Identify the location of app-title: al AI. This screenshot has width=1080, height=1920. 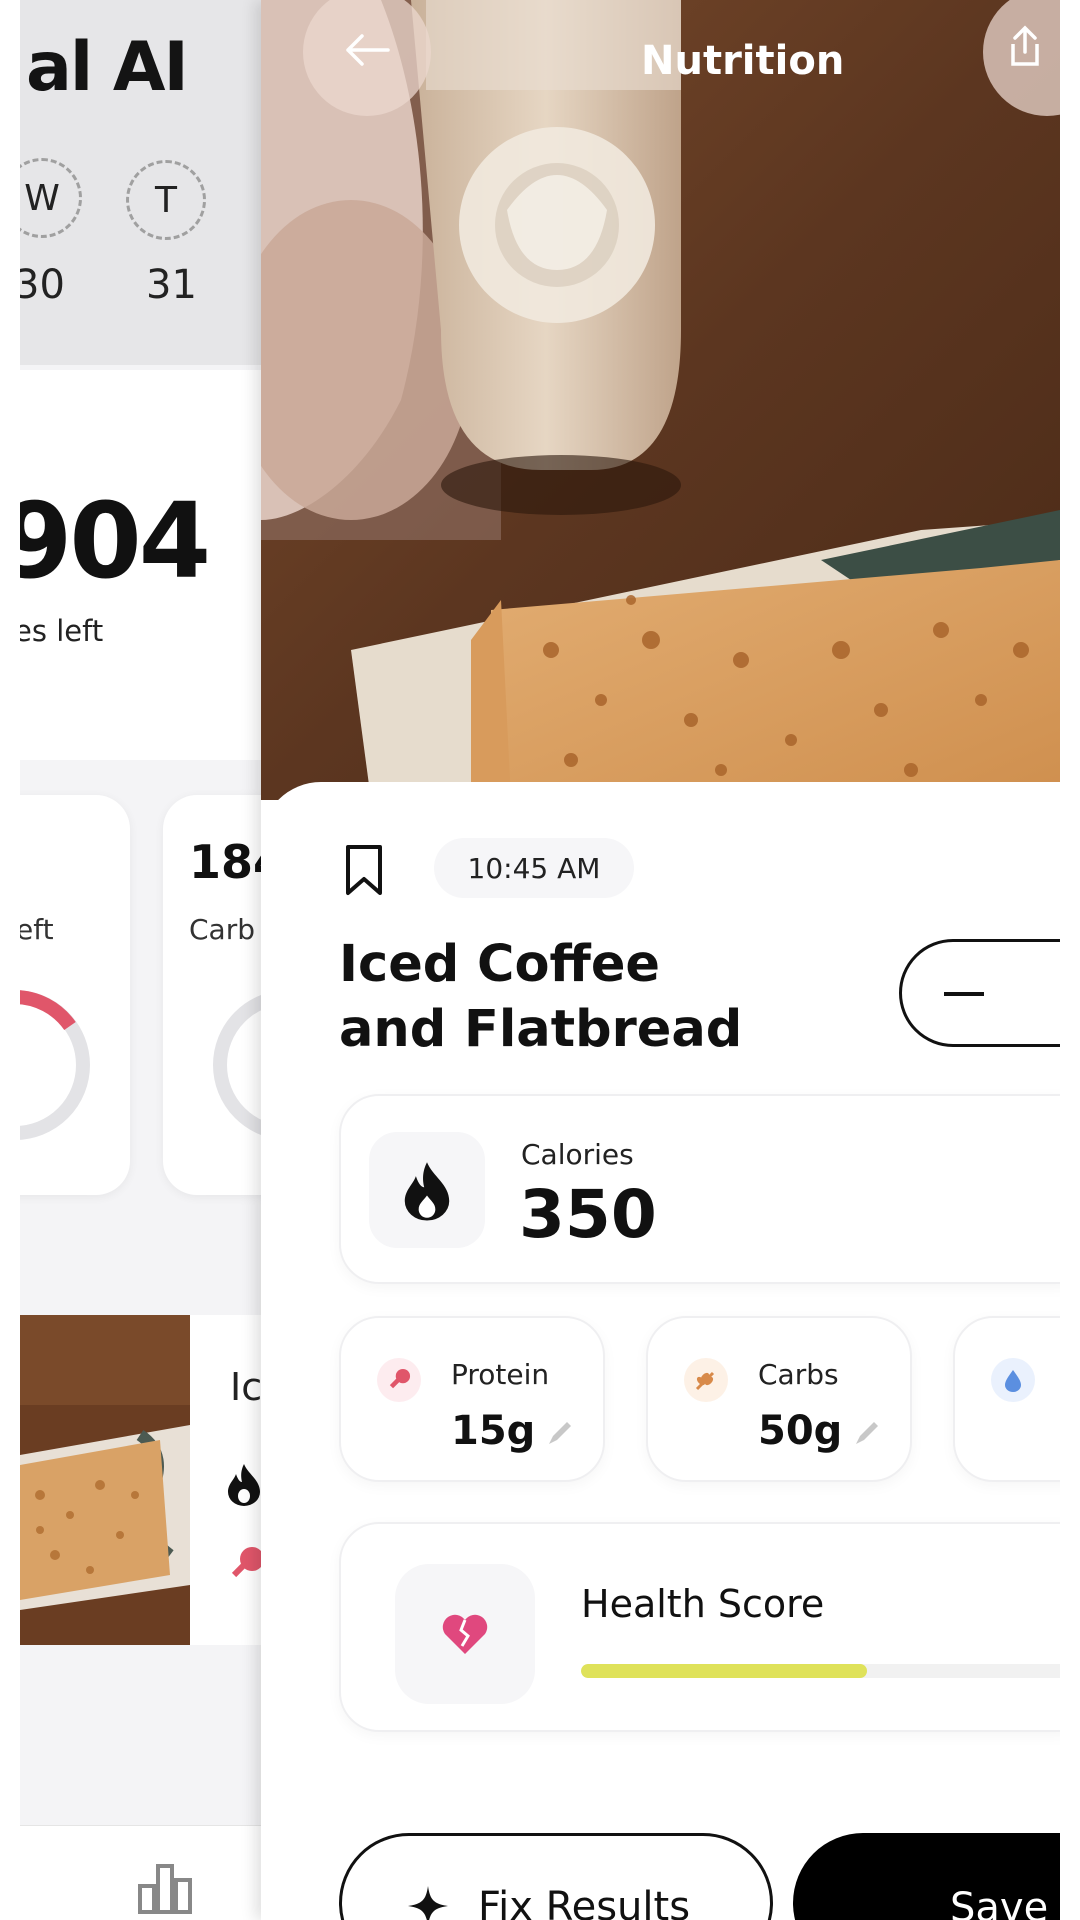
(107, 67).